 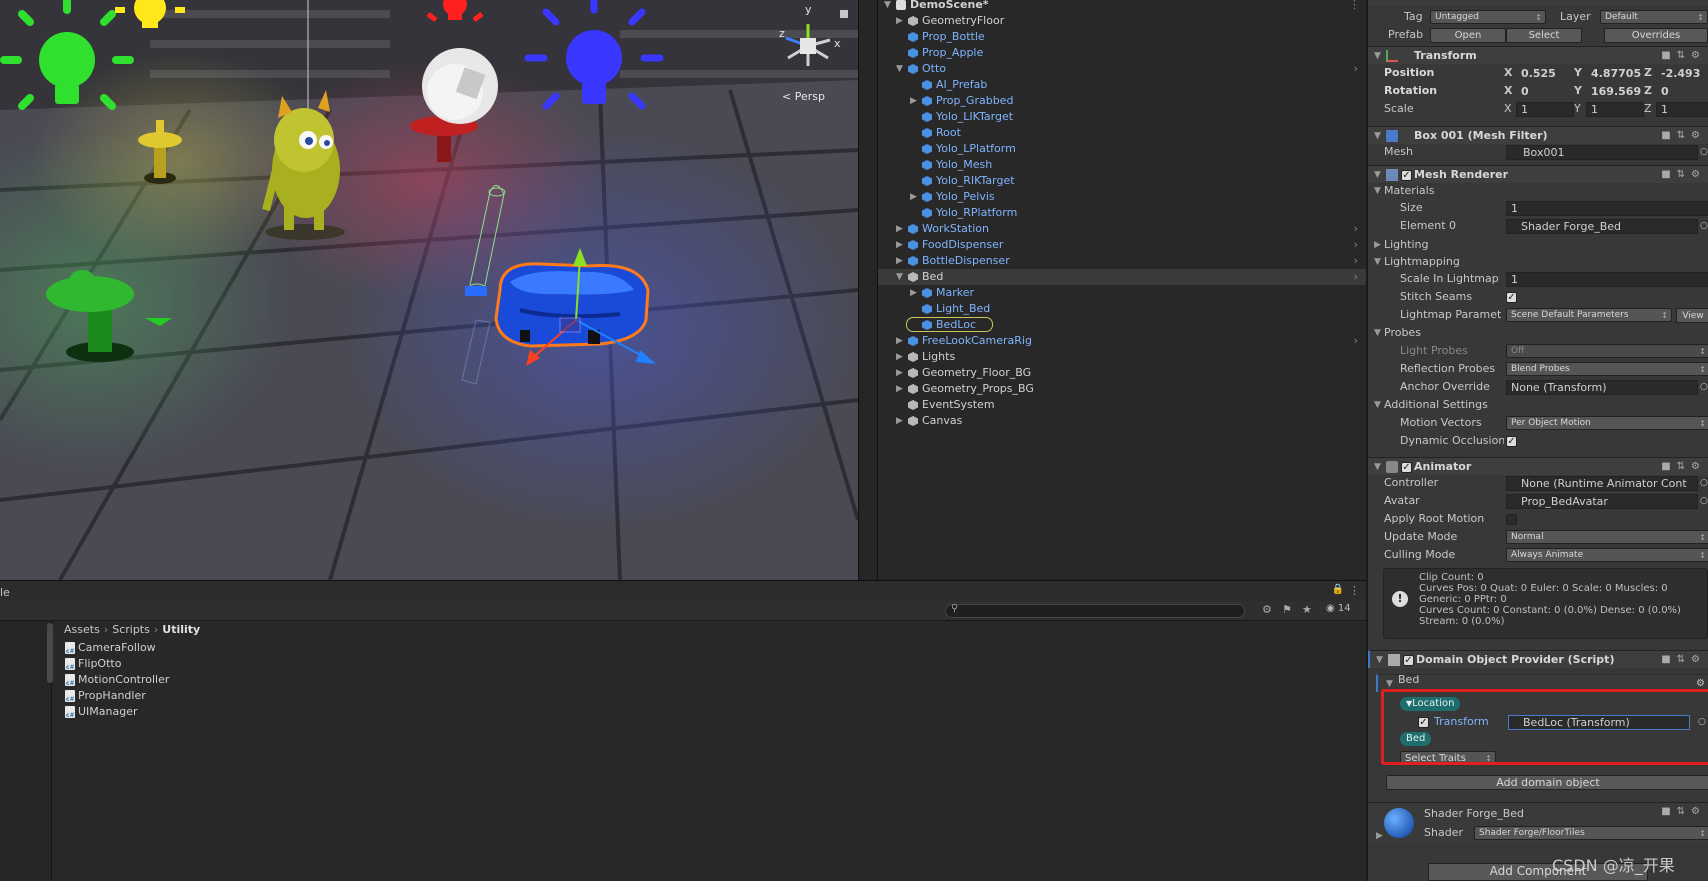 What do you see at coordinates (1488, 17) in the screenshot?
I see `tag-dropdown: Untagged` at bounding box center [1488, 17].